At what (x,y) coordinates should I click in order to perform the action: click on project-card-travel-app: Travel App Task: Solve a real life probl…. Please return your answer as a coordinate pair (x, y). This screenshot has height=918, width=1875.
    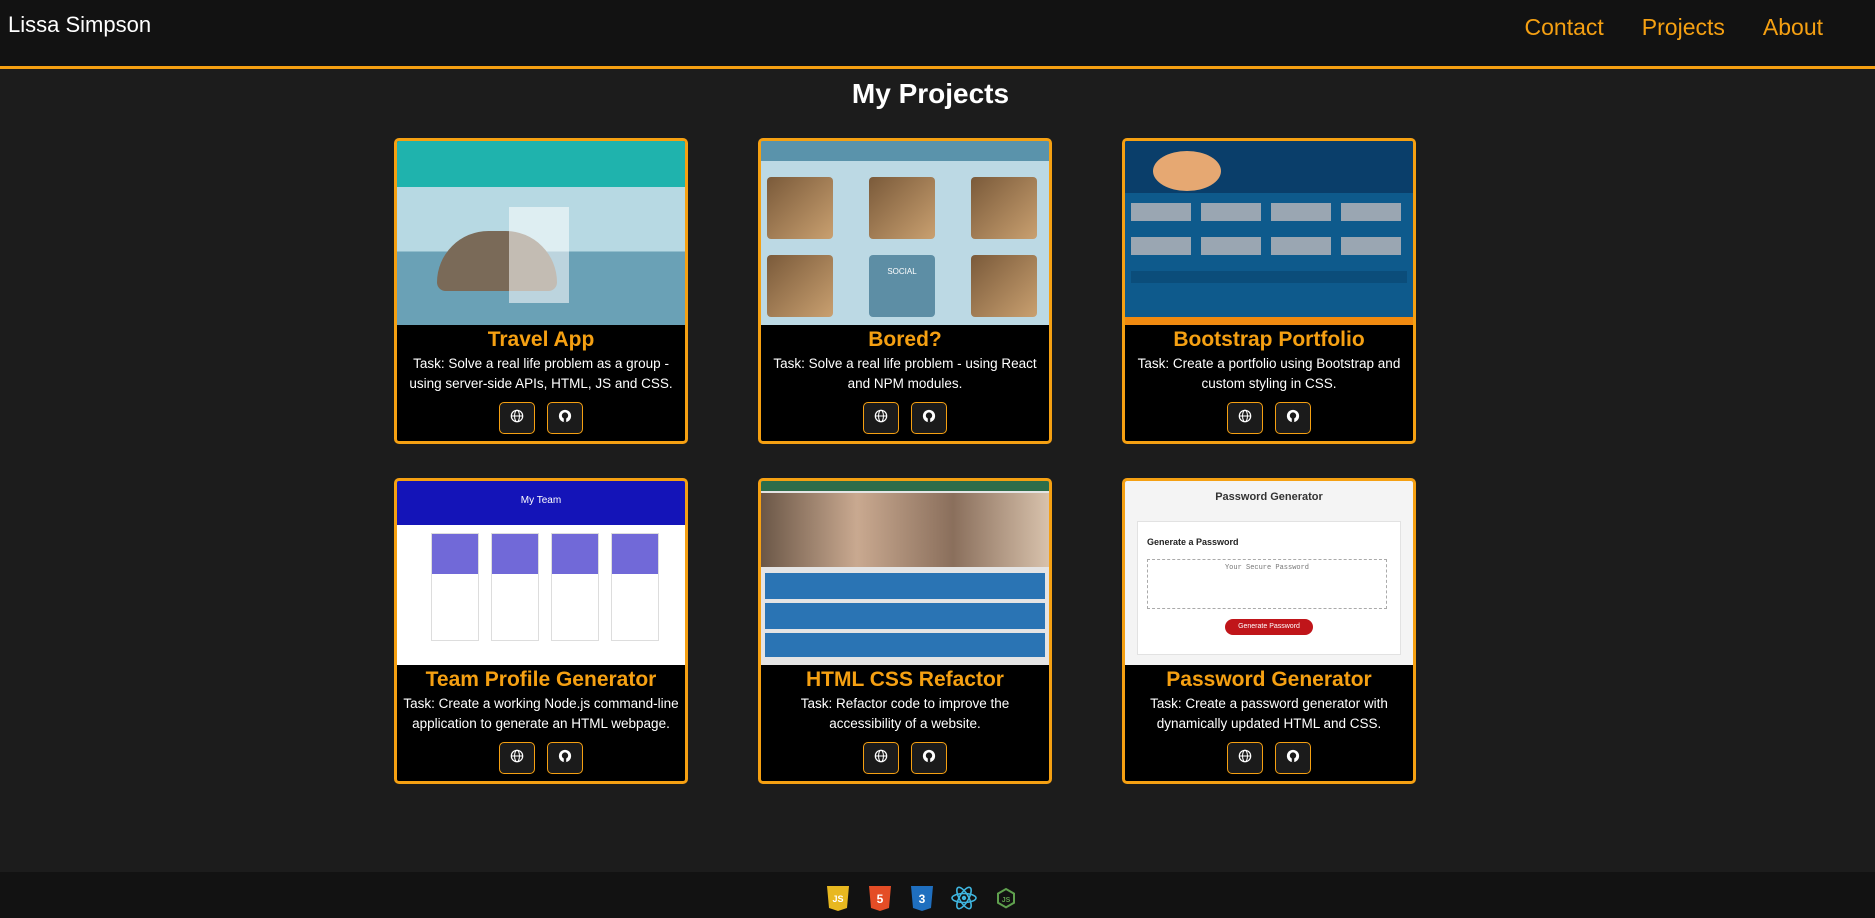
    Looking at the image, I should click on (541, 291).